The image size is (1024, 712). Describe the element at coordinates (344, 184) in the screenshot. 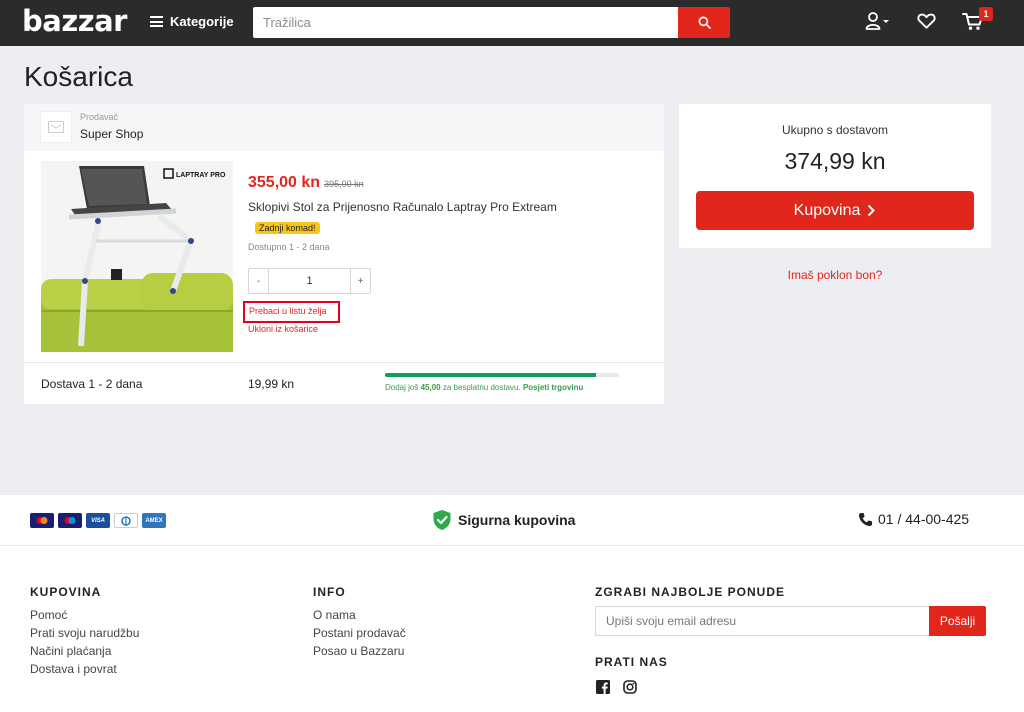

I see `item-old-price: 395,00 kn` at that location.